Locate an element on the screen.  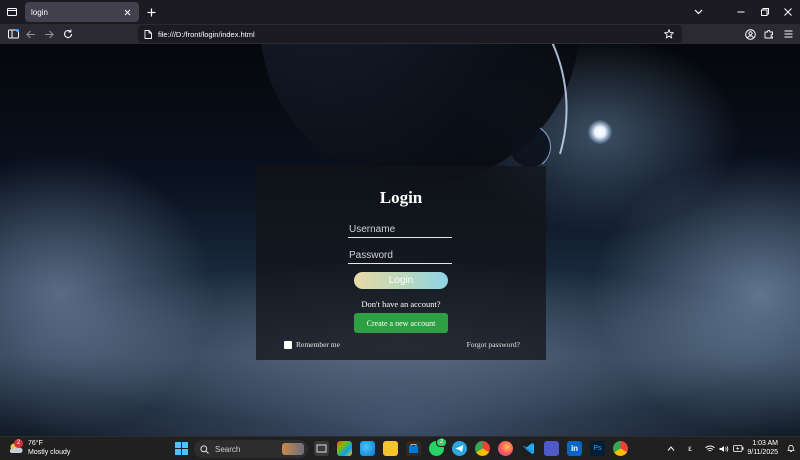
edge-browser-icon is located at coordinates (367, 448).